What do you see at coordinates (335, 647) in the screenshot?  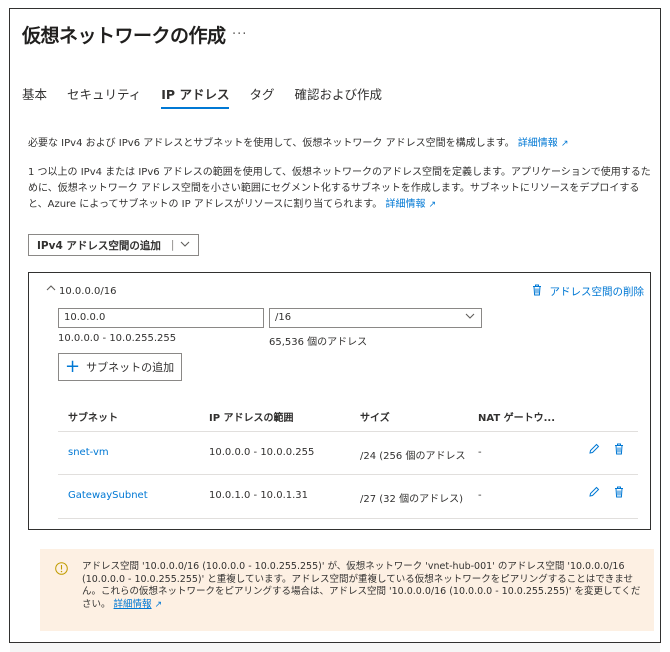 I see `footer-strip` at bounding box center [335, 647].